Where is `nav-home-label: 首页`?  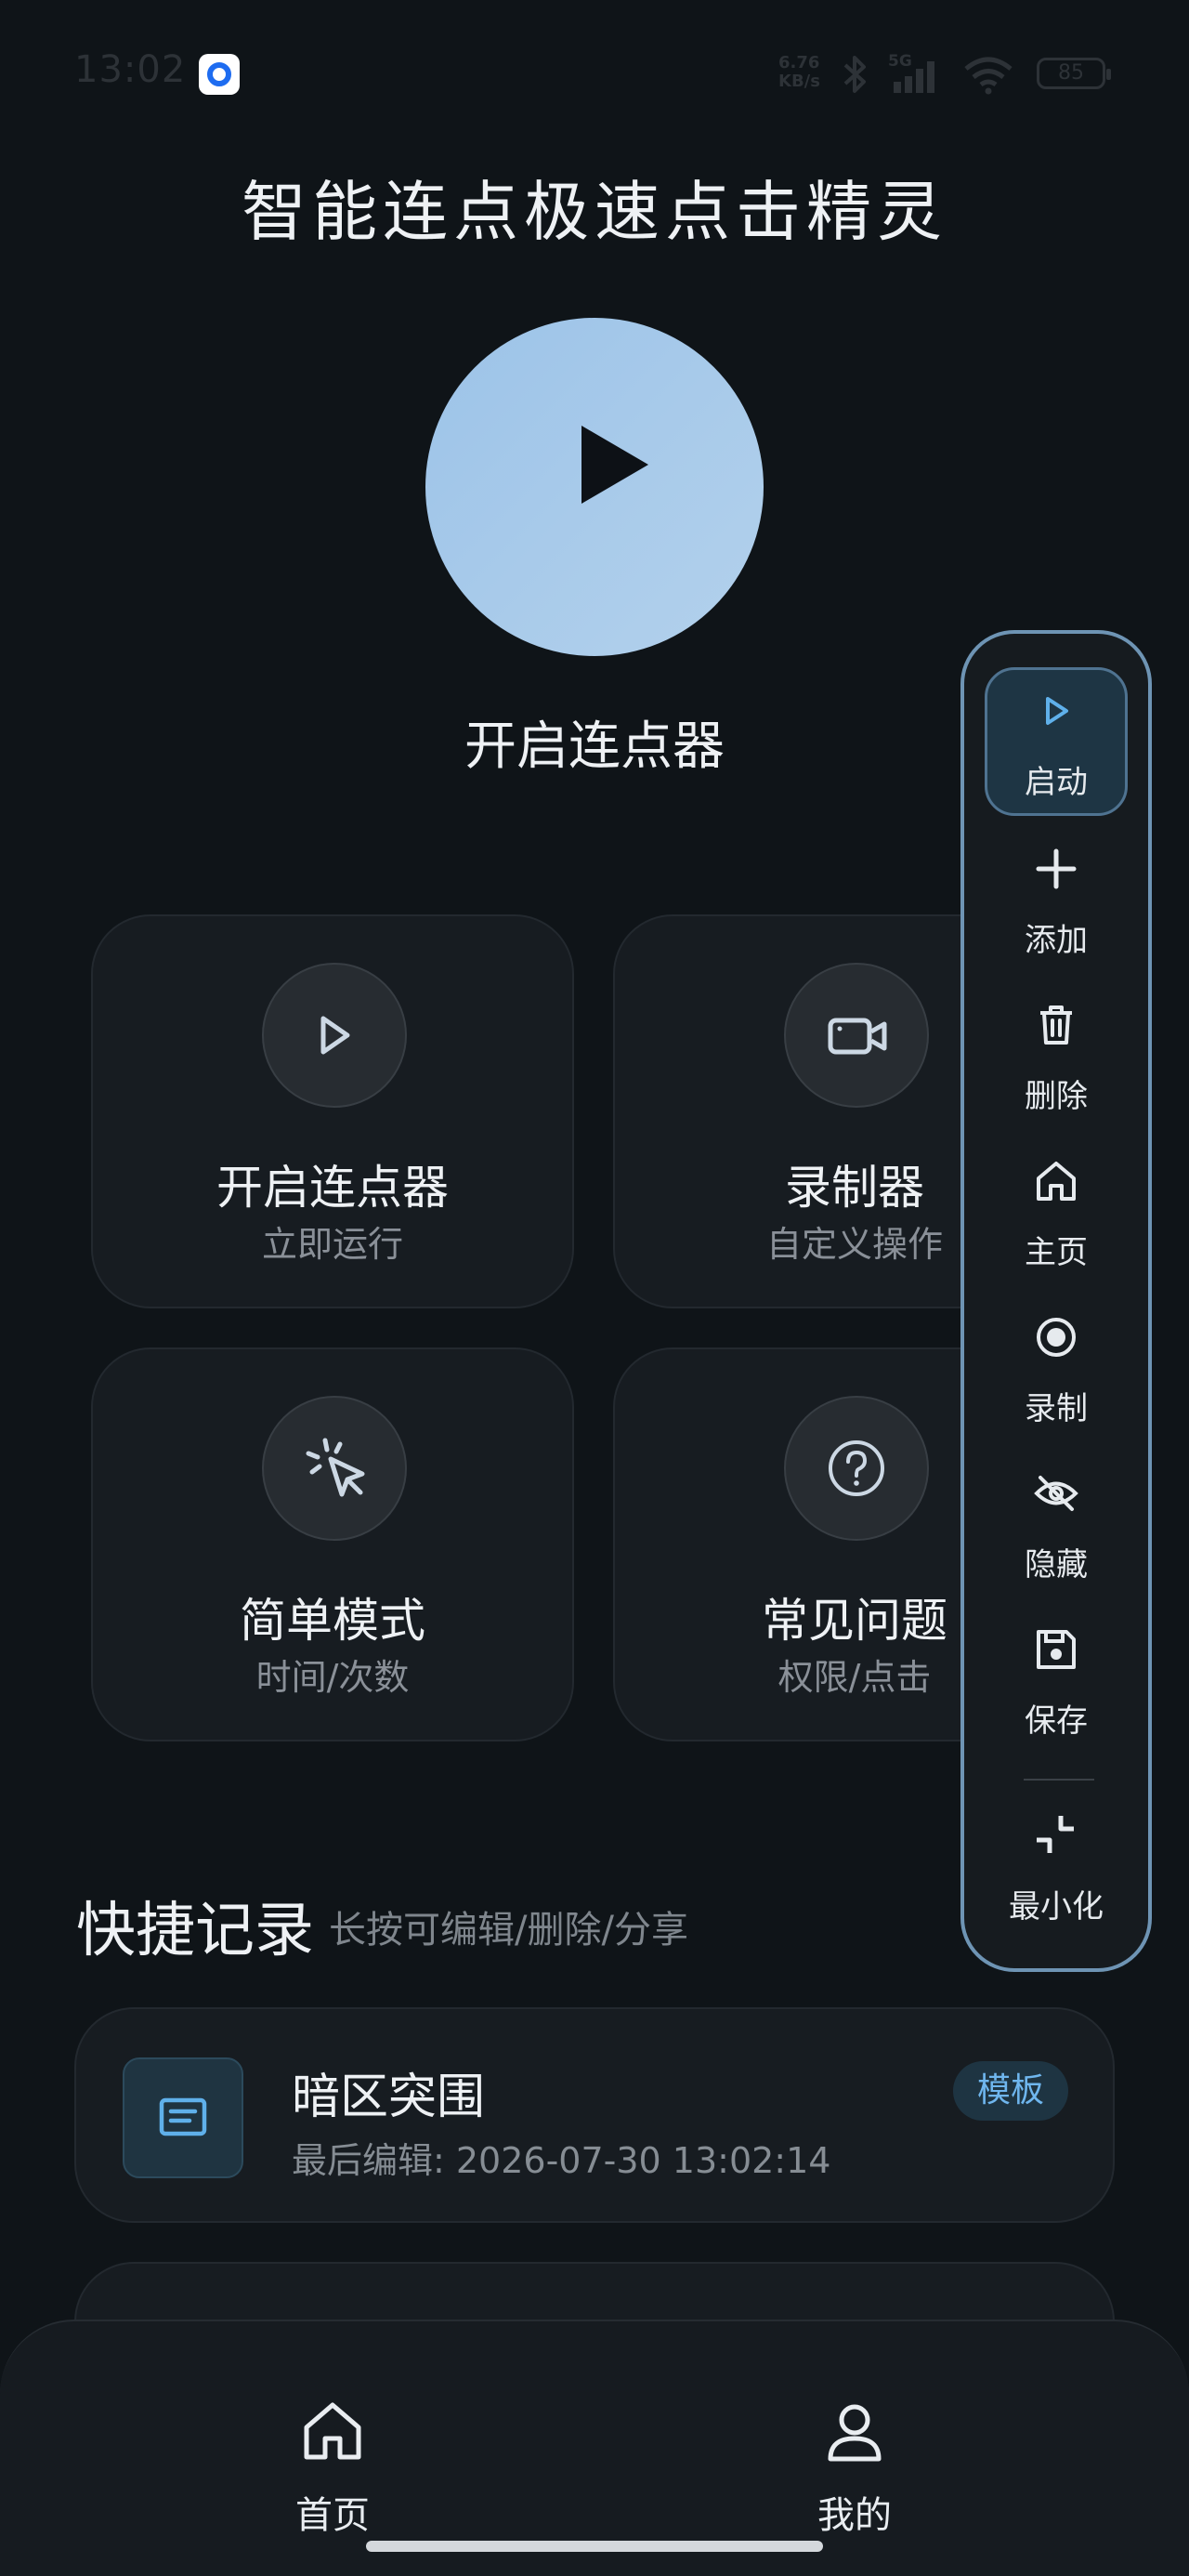 nav-home-label: 首页 is located at coordinates (332, 2515).